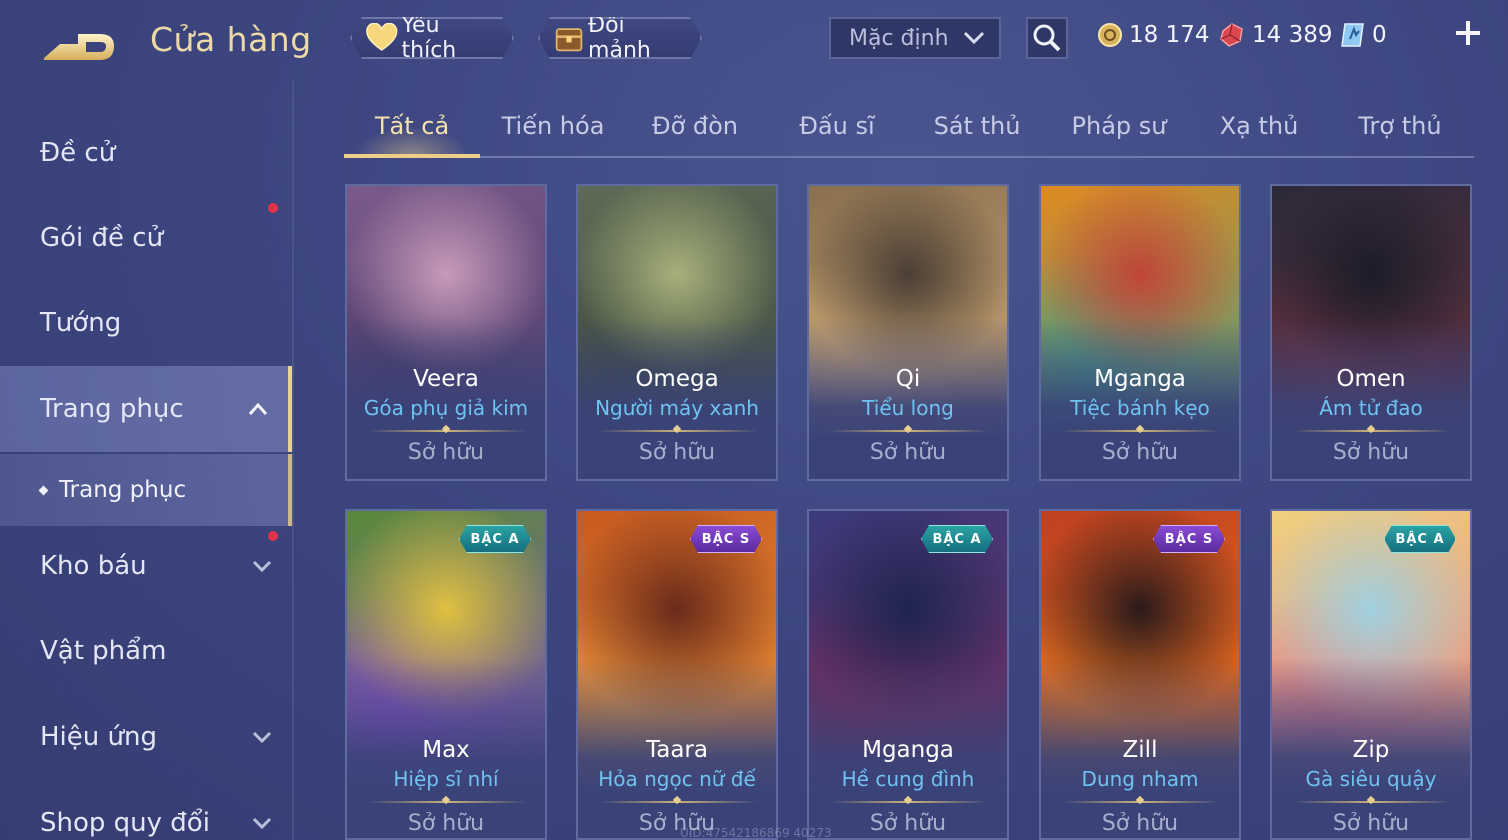 The width and height of the screenshot is (1508, 840). I want to click on voucher-icon, so click(1352, 35).